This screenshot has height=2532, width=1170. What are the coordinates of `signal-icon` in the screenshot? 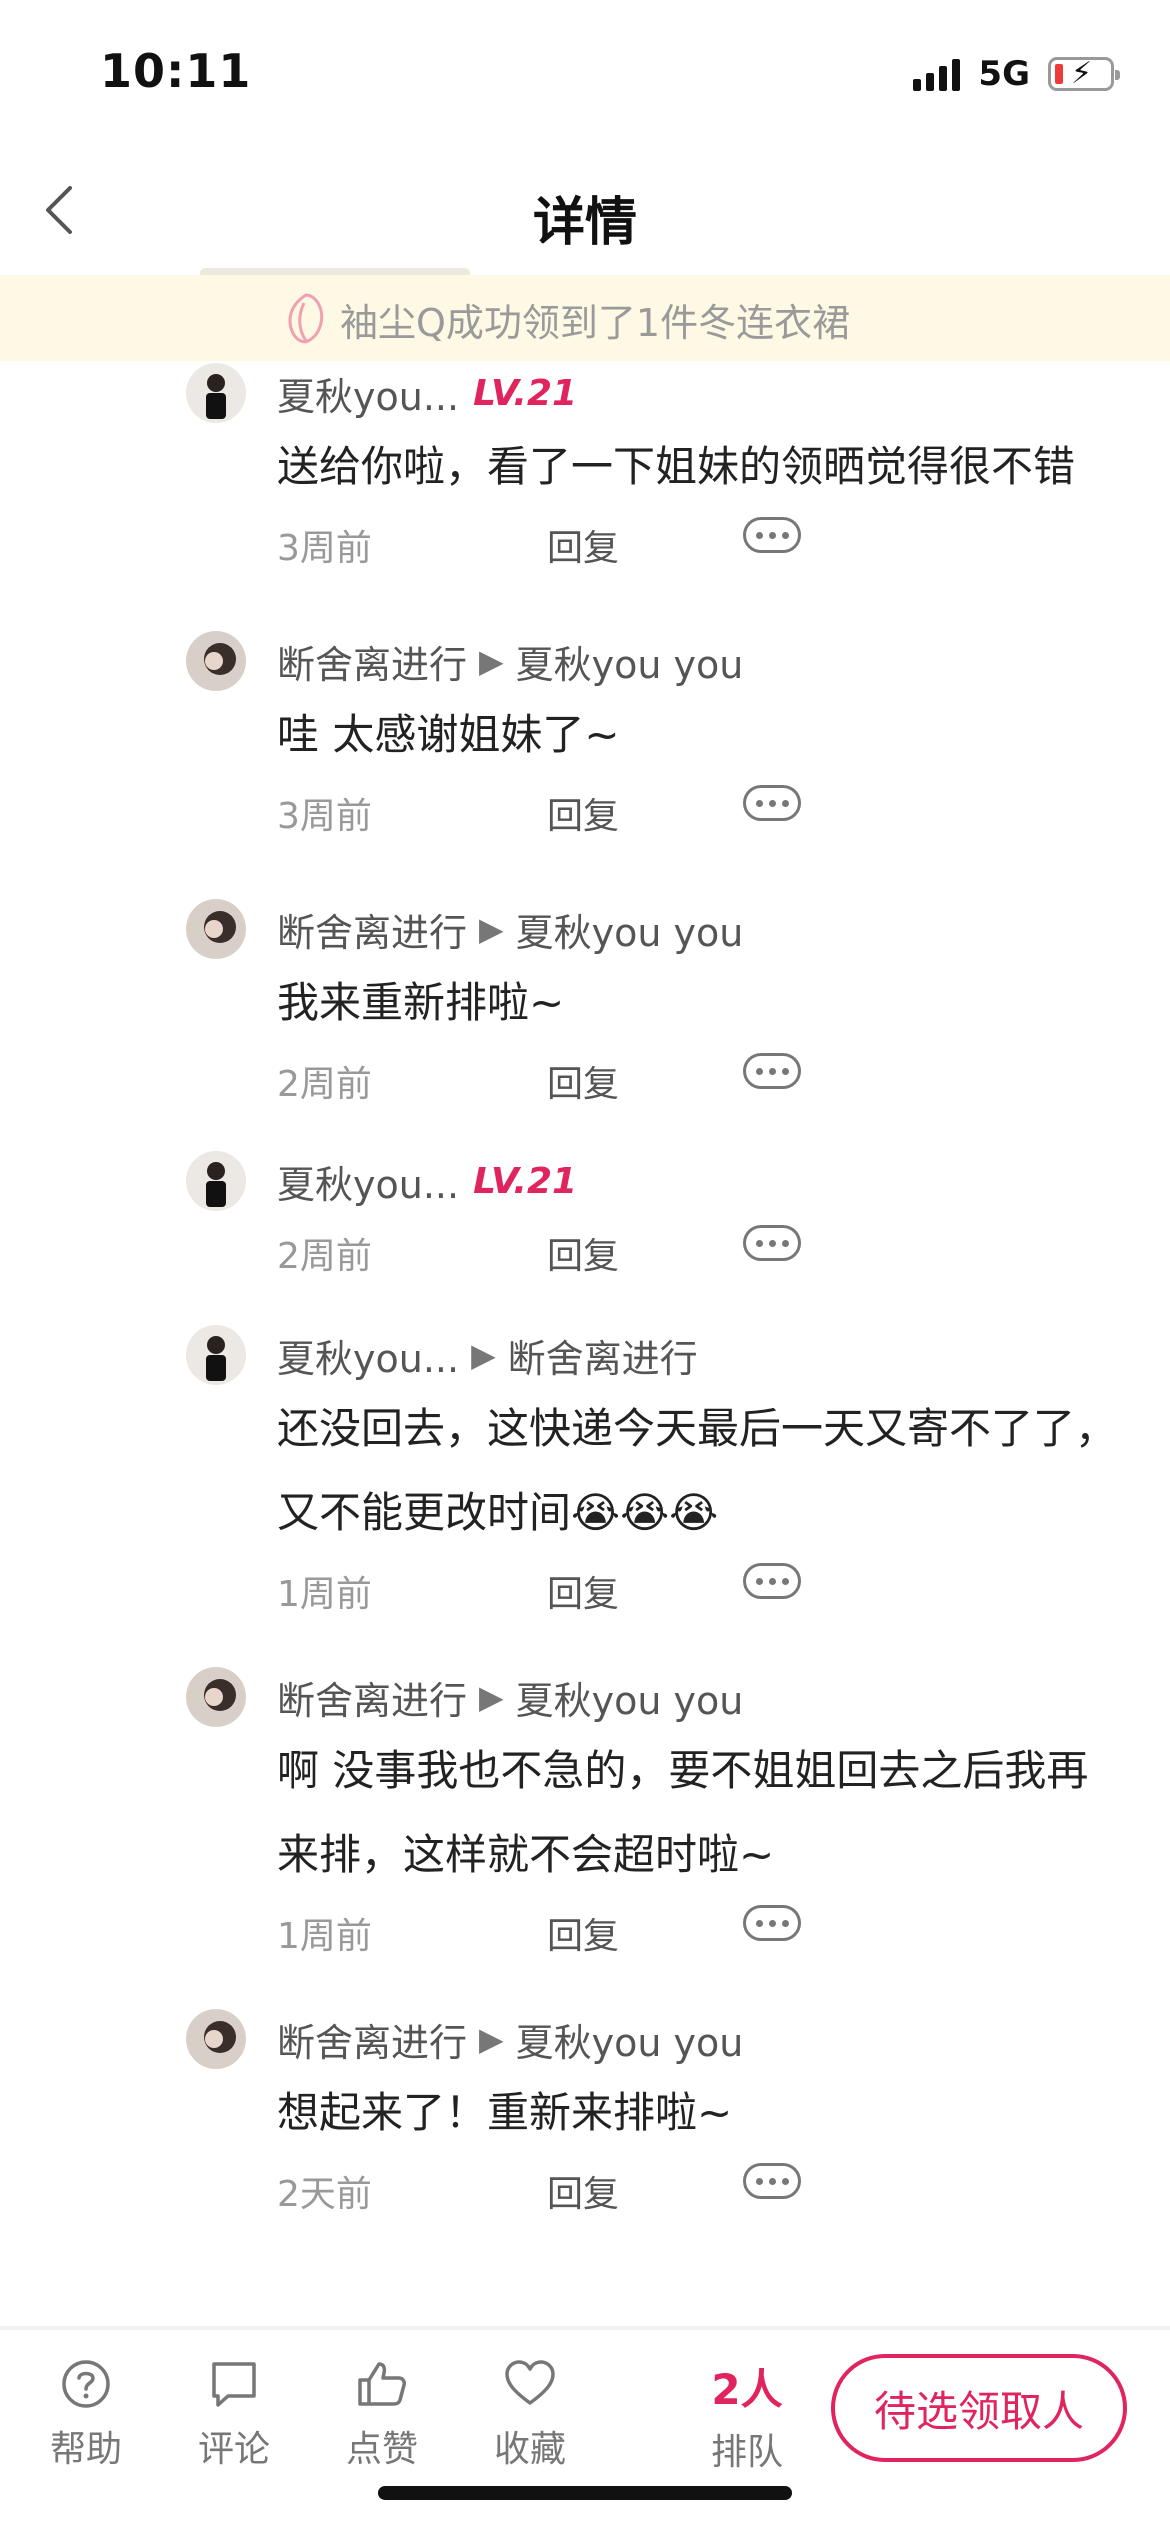 It's located at (937, 74).